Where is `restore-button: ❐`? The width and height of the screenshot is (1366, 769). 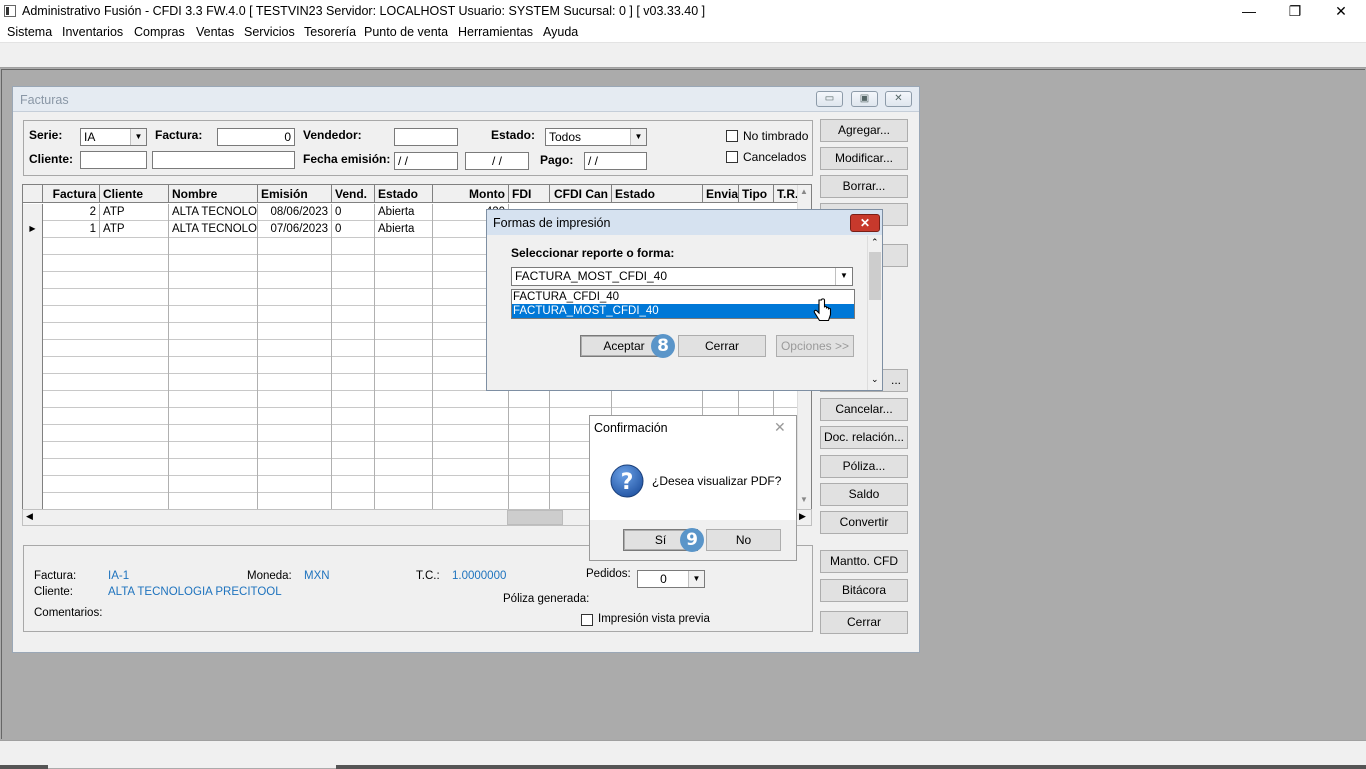 restore-button: ❐ is located at coordinates (1295, 11).